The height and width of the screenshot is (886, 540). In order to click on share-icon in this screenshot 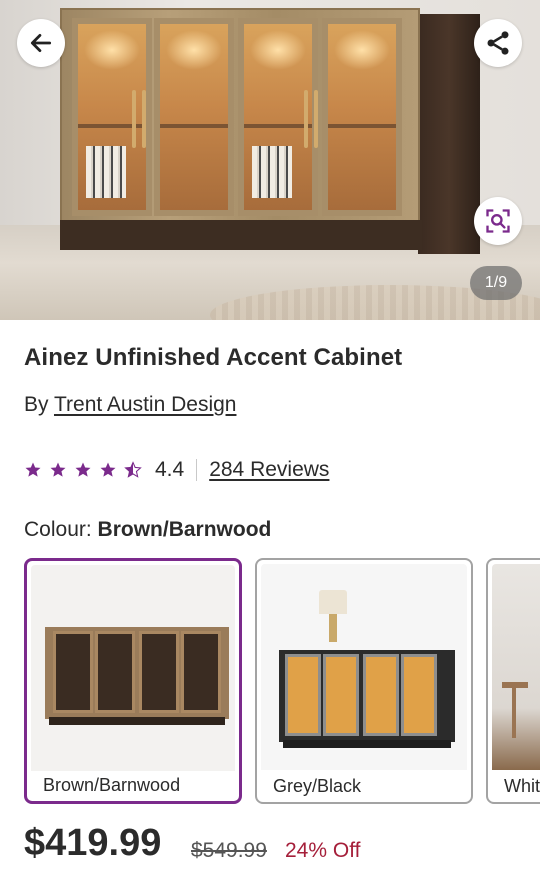, I will do `click(498, 43)`.